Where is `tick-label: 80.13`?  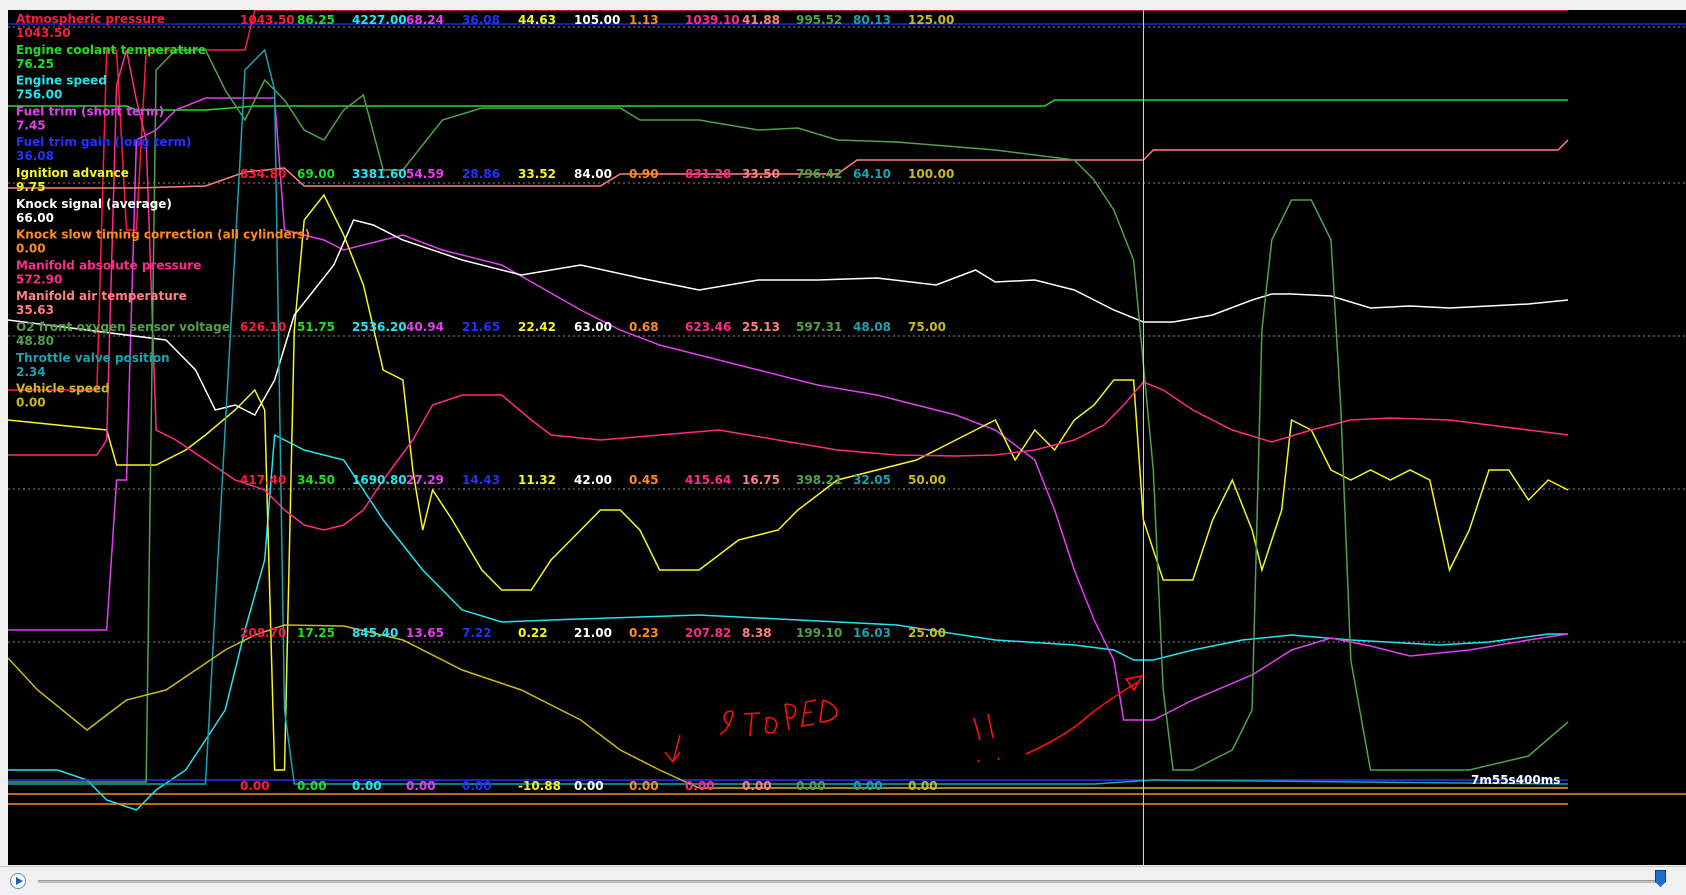
tick-label: 80.13 is located at coordinates (872, 20).